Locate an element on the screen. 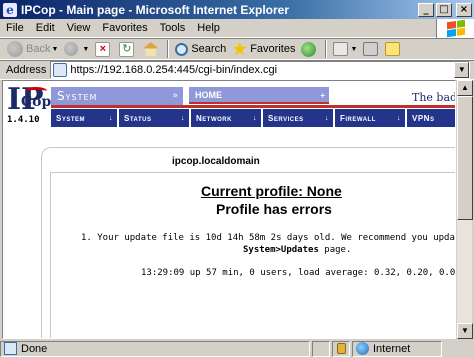 Image resolution: width=474 pixels, height=358 pixels. media-icon is located at coordinates (309, 49).